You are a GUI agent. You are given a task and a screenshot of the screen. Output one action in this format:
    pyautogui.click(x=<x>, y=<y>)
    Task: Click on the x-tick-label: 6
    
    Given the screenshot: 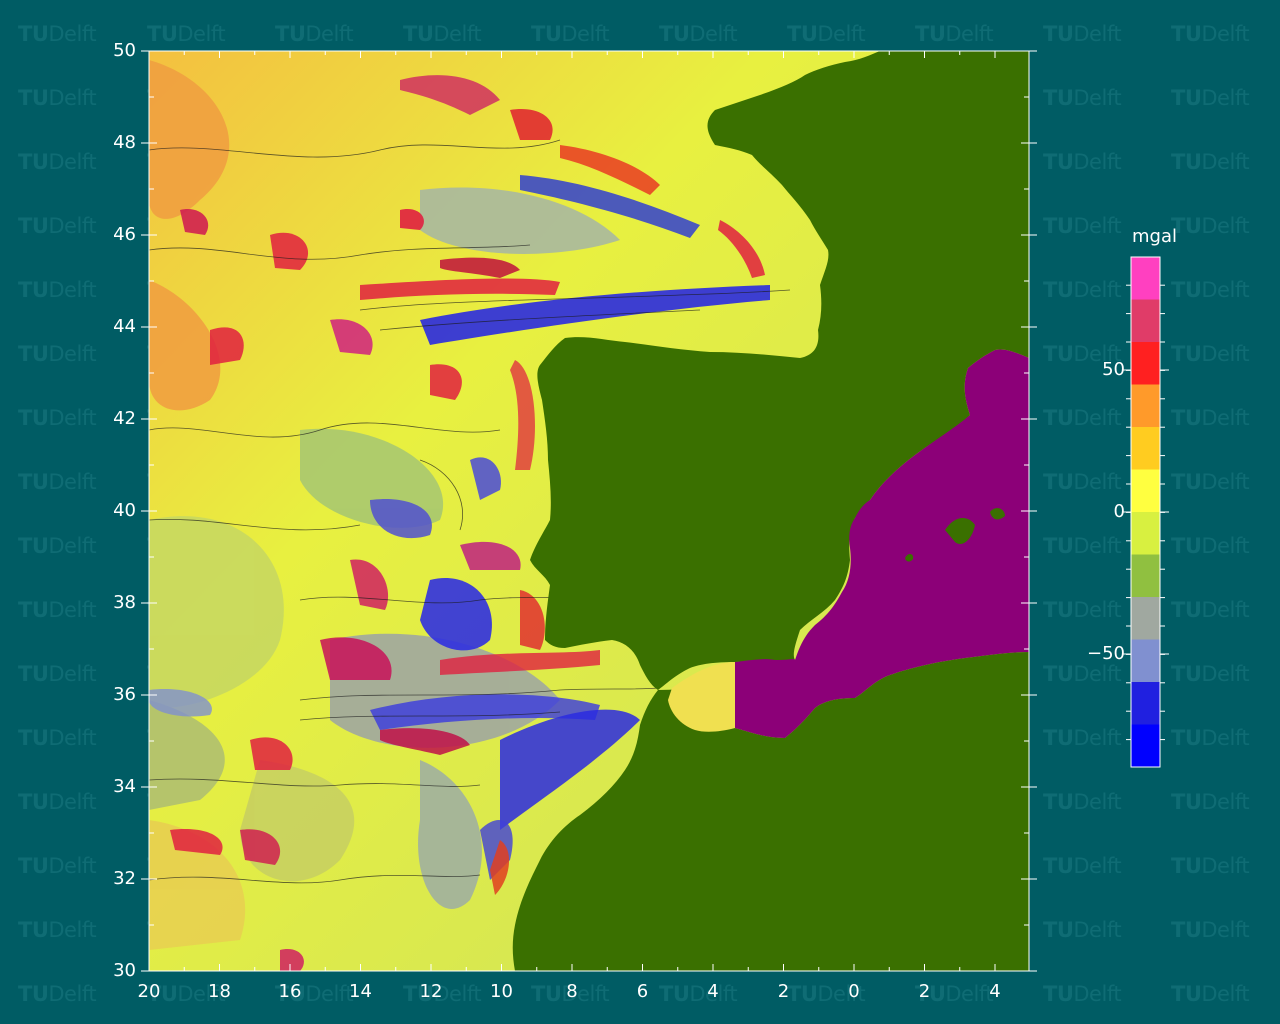 What is the action you would take?
    pyautogui.click(x=642, y=991)
    